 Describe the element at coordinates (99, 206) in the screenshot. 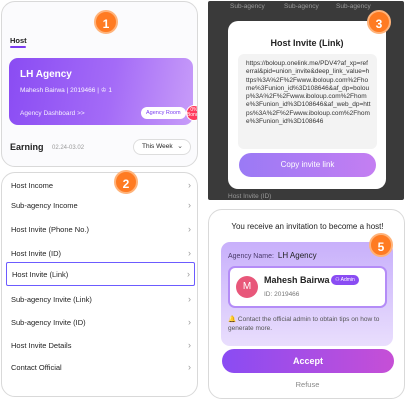

I see `menu-item-sub-agency-income: Sub-agency Income ›` at that location.